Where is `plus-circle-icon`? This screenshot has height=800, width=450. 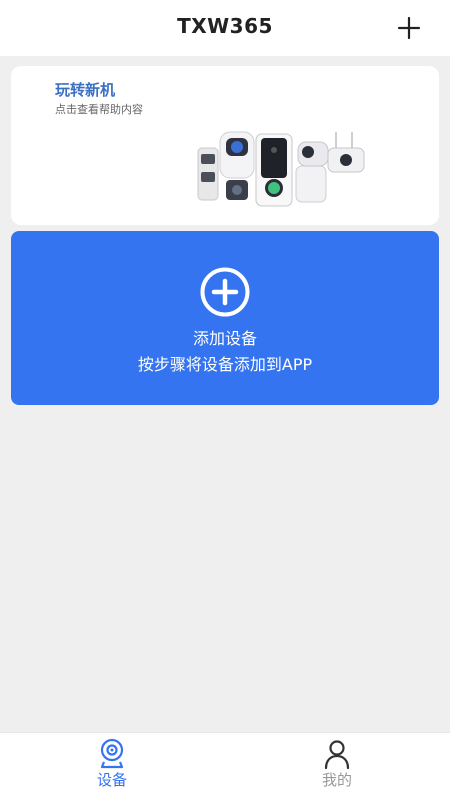 plus-circle-icon is located at coordinates (225, 292).